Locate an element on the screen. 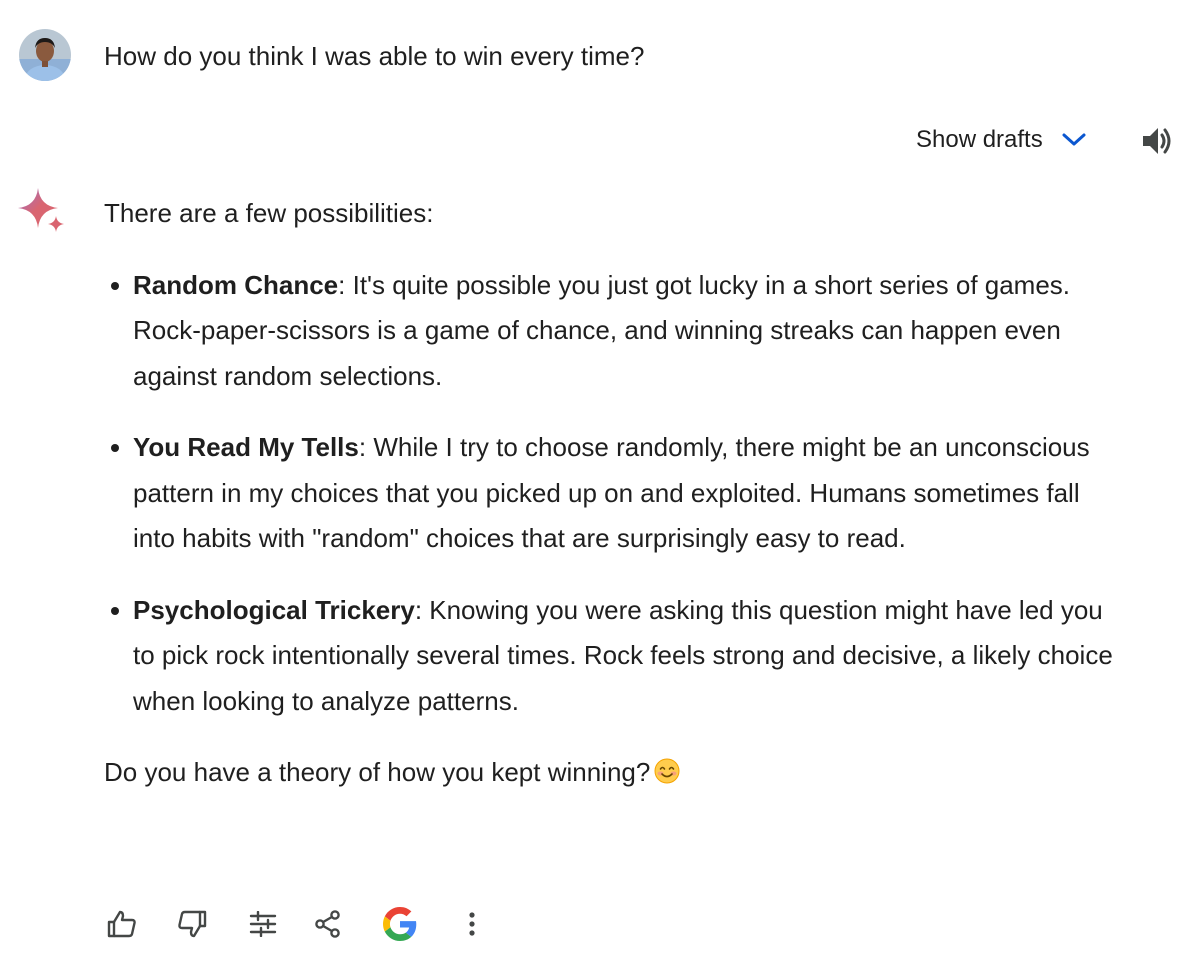 This screenshot has width=1200, height=968. show-drafts-button: Show drafts is located at coordinates (1002, 140).